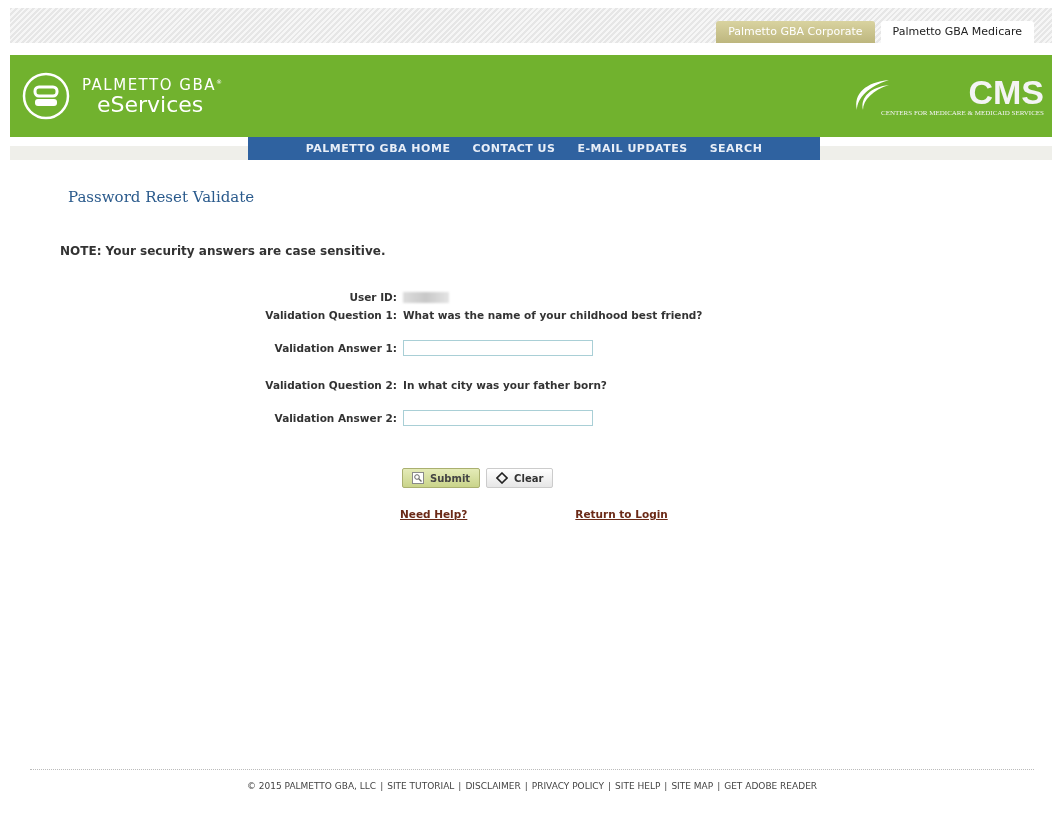 This screenshot has height=825, width=1052. What do you see at coordinates (553, 315) in the screenshot?
I see `question-text: What was the name of your childhood best friend?` at bounding box center [553, 315].